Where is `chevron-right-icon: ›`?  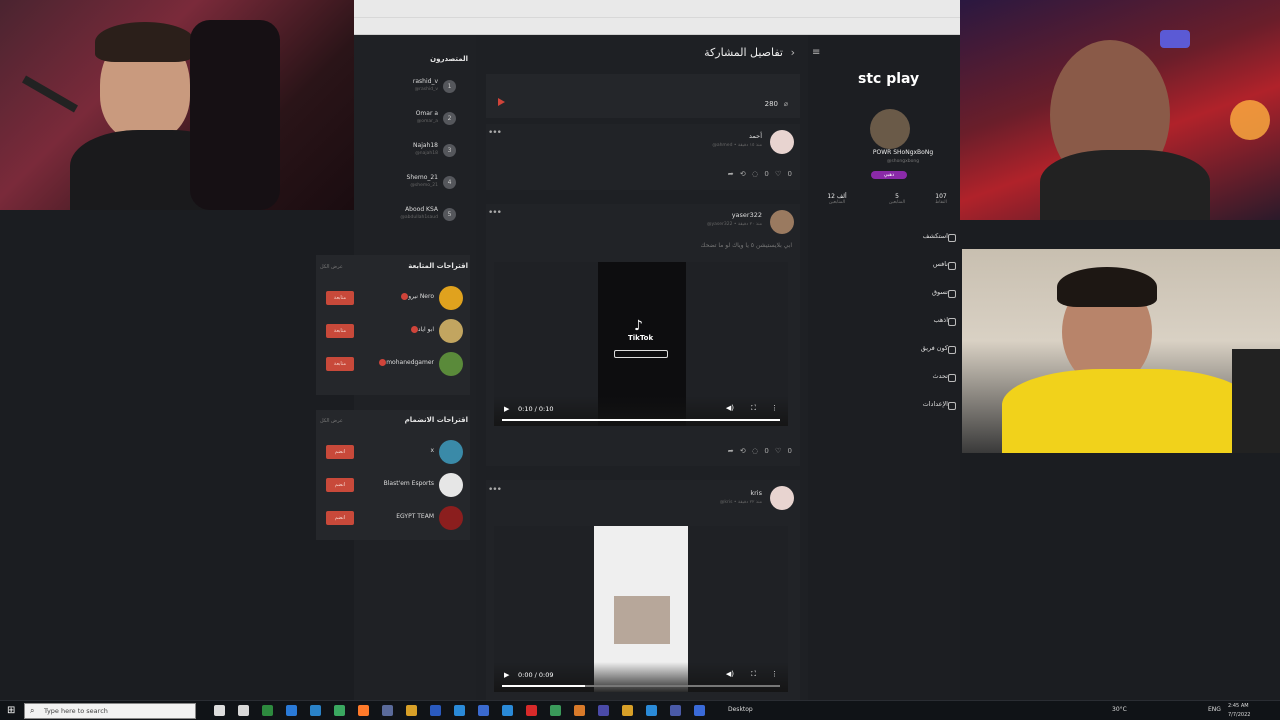 chevron-right-icon: › is located at coordinates (793, 52).